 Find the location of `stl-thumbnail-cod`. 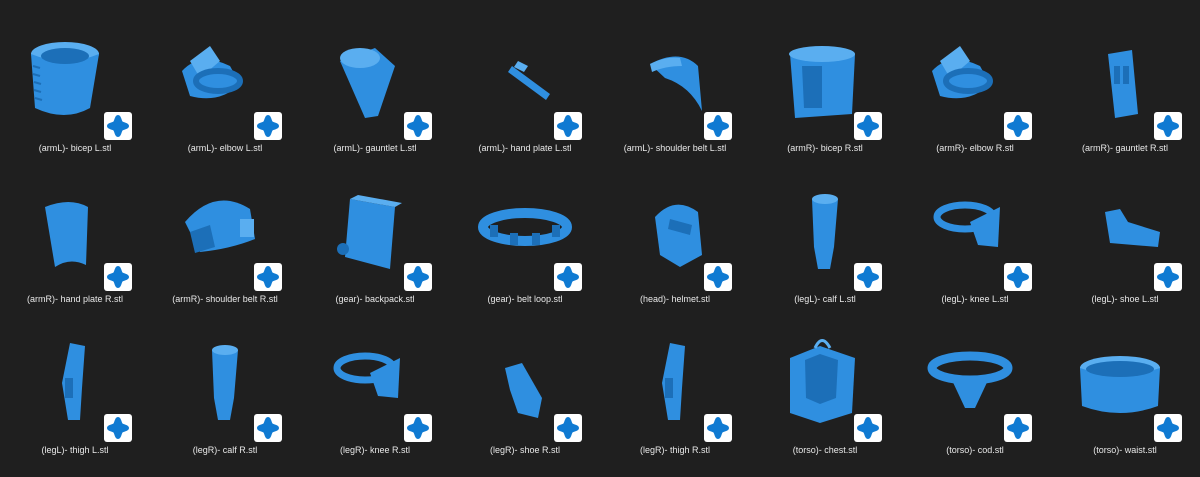

stl-thumbnail-cod is located at coordinates (975, 378).